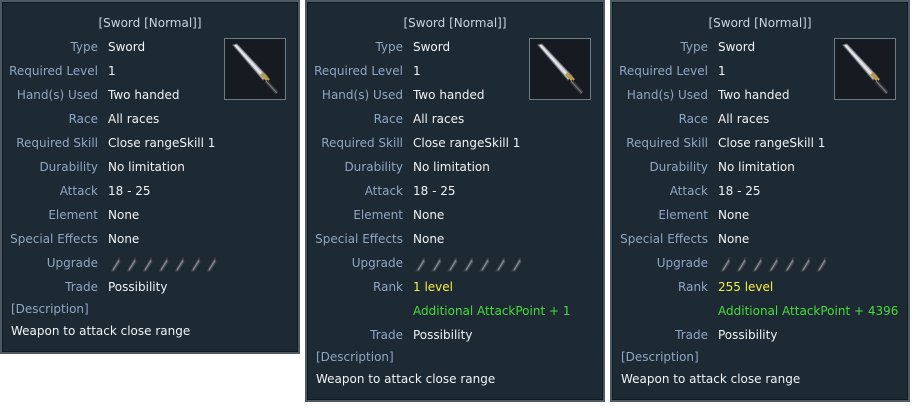 The width and height of the screenshot is (914, 408). Describe the element at coordinates (688, 191) in the screenshot. I see `stat-label: Attack` at that location.